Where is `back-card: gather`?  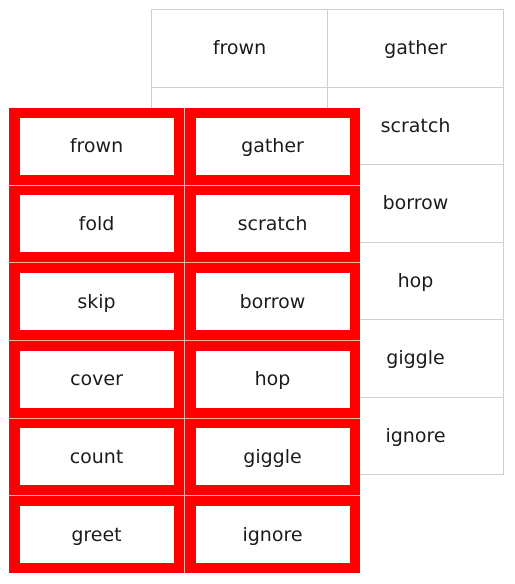
back-card: gather is located at coordinates (415, 48).